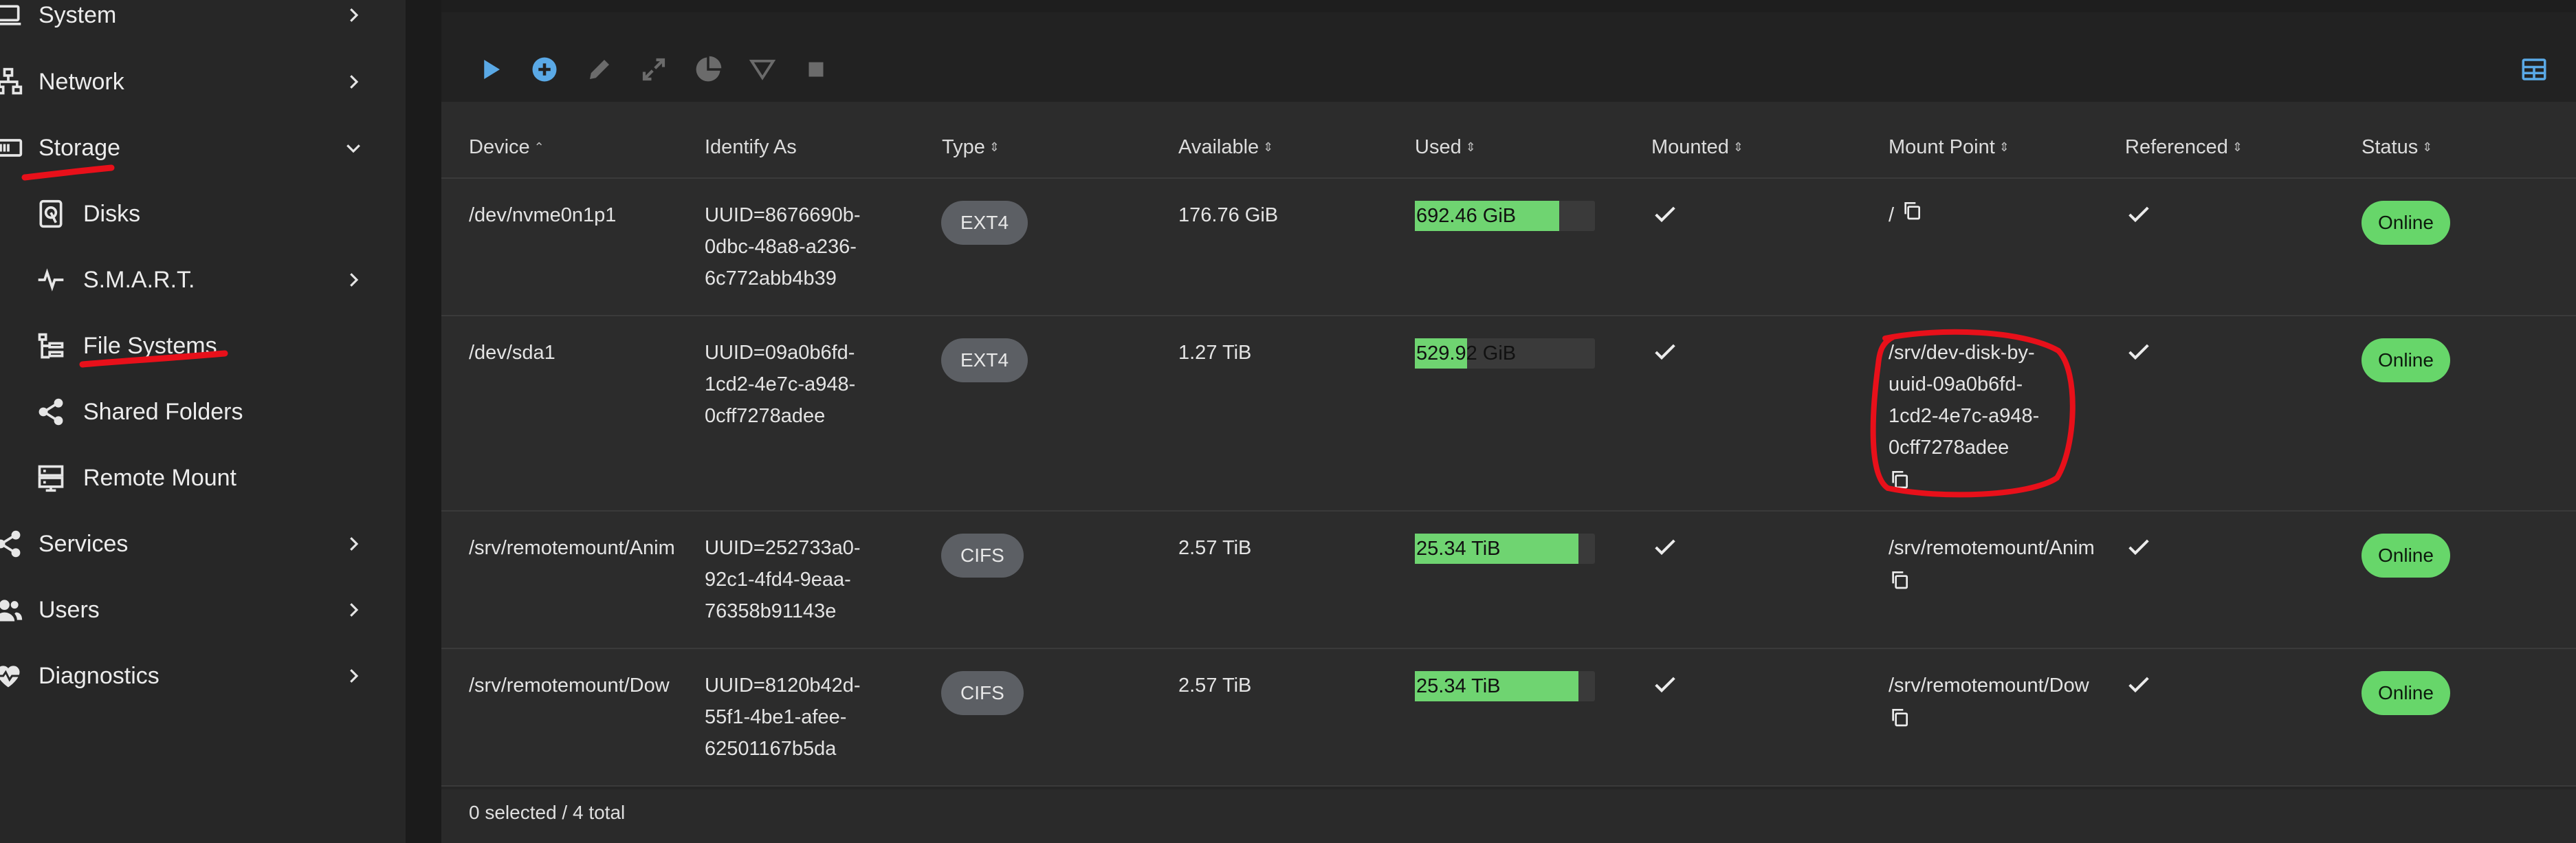  I want to click on sidebar-item-storage: Storage, so click(203, 148).